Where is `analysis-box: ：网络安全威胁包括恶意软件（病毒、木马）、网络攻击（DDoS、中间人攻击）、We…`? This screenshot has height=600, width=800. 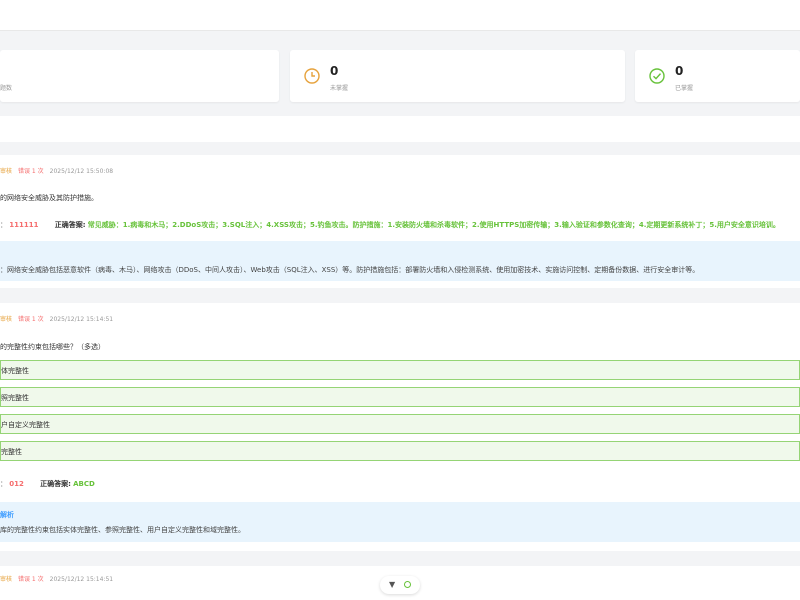
analysis-box: ：网络安全威胁包括恶意软件（病毒、木马）、网络攻击（DDoS、中间人攻击）、We… is located at coordinates (400, 261).